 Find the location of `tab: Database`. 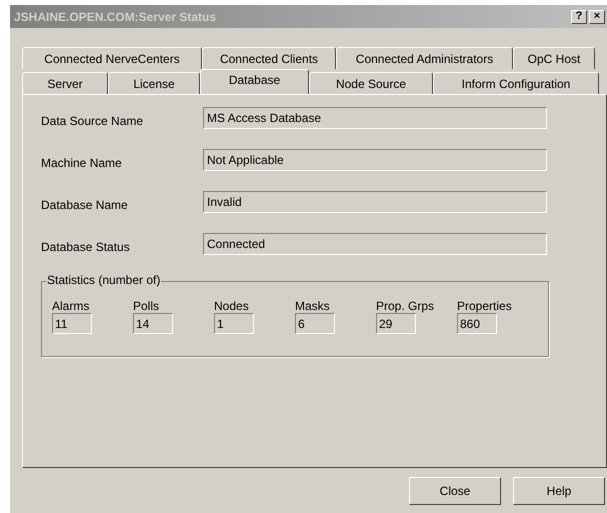

tab: Database is located at coordinates (254, 81).